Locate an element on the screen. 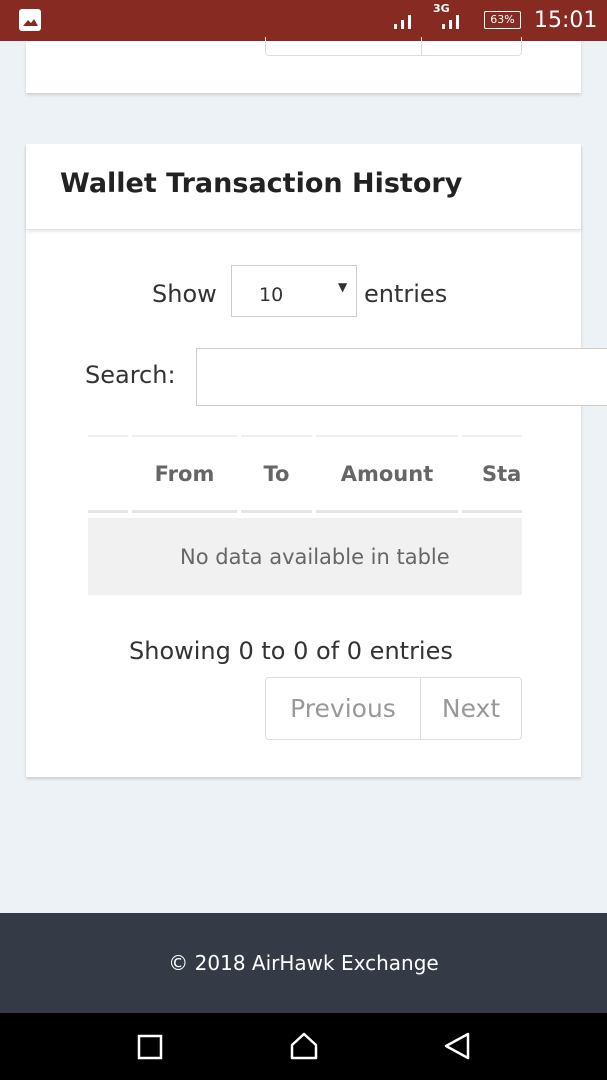 This screenshot has width=607, height=1080. column-header-amount: Amount is located at coordinates (387, 474).